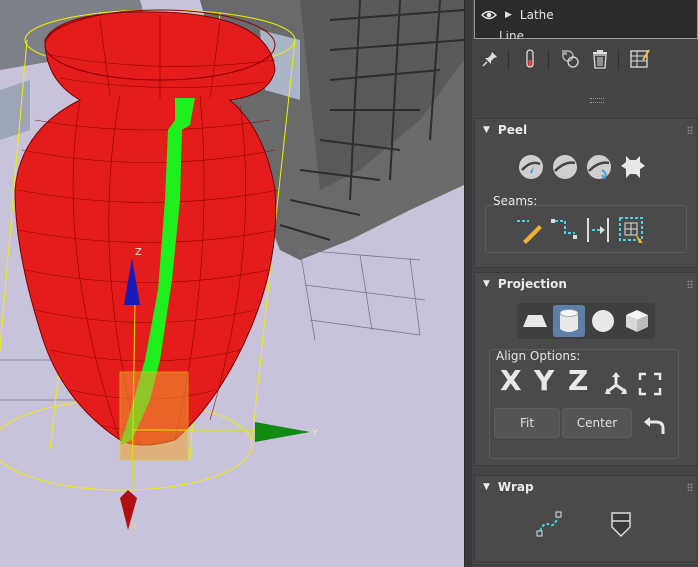 The height and width of the screenshot is (567, 698). I want to click on expand-arrow-icon: ▶, so click(508, 15).